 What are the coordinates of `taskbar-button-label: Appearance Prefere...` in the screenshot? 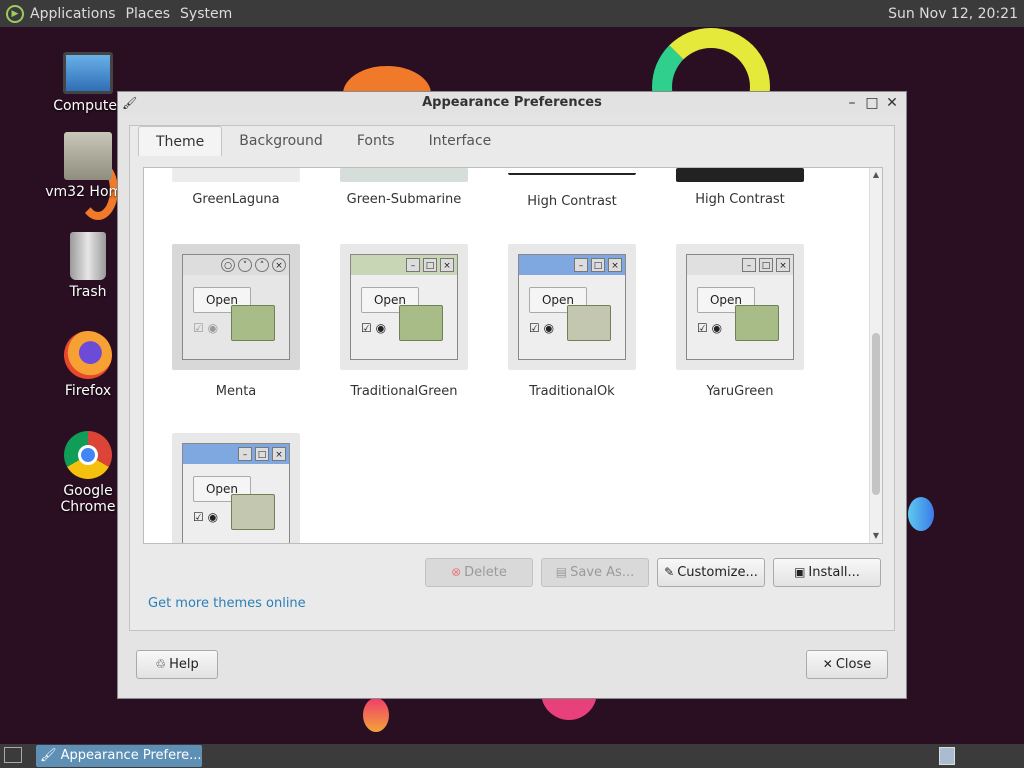 It's located at (131, 755).